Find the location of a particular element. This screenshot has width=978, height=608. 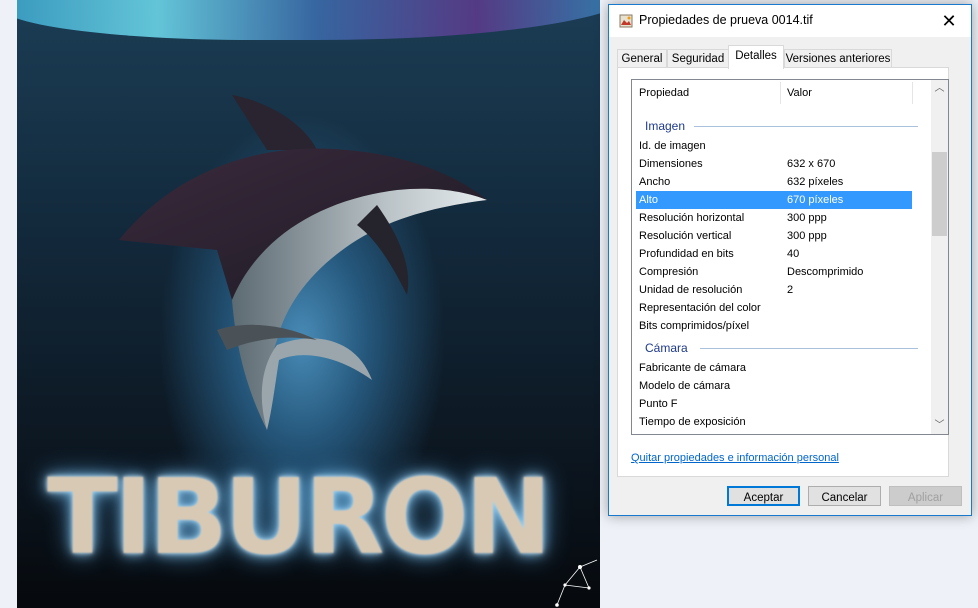

tab-previous-versions: Versiones anteriores is located at coordinates (838, 58).